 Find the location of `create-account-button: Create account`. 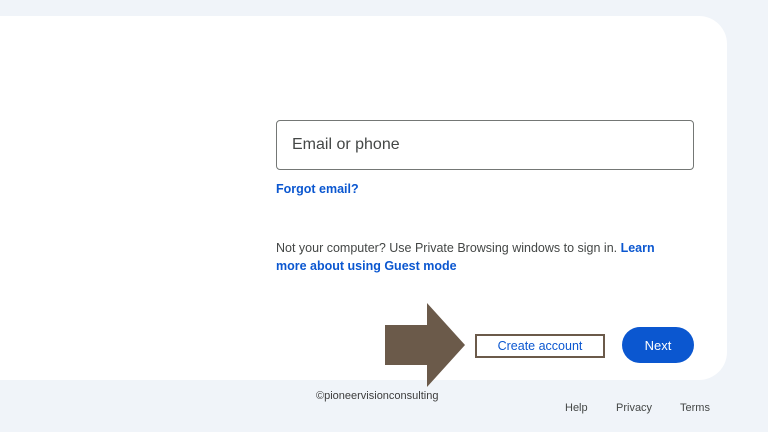

create-account-button: Create account is located at coordinates (540, 346).